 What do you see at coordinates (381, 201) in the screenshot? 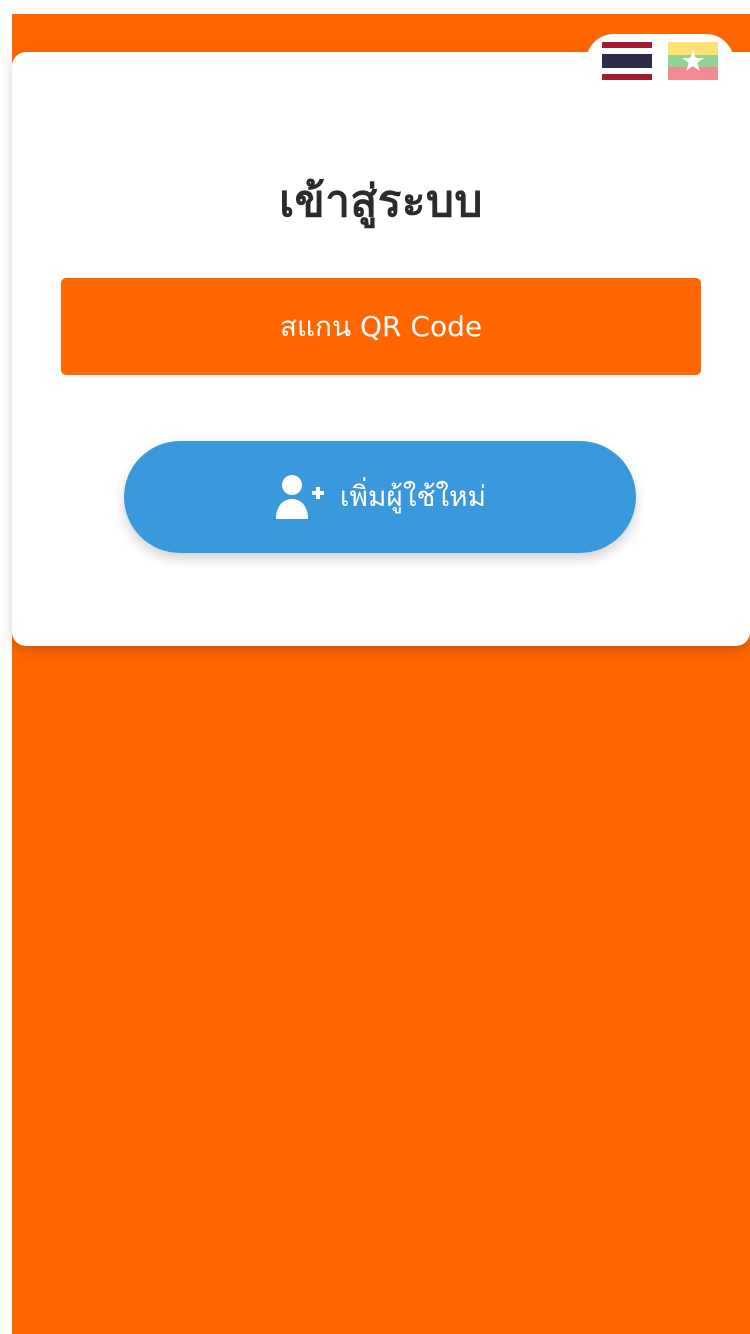
I see `page-title: เข้าสู่ระบบ` at bounding box center [381, 201].